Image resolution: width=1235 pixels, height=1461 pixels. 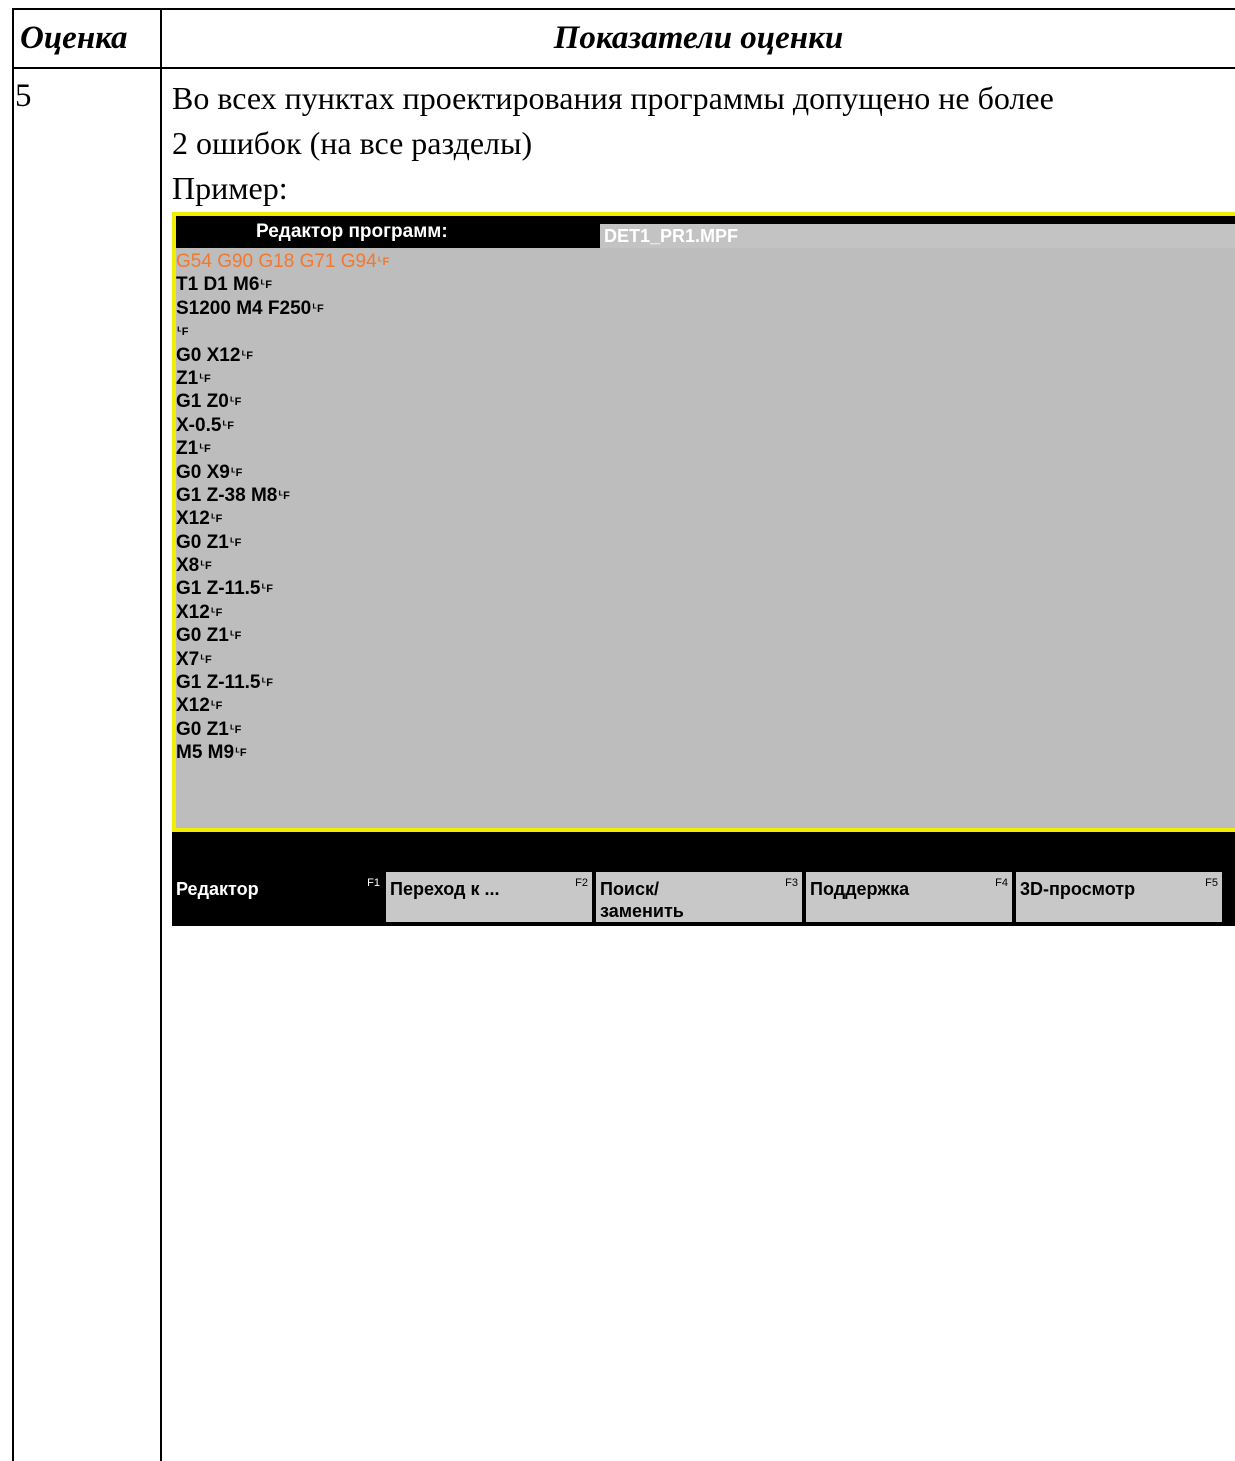 I want to click on program-line: X-0.5ᒻF, so click(x=705, y=425).